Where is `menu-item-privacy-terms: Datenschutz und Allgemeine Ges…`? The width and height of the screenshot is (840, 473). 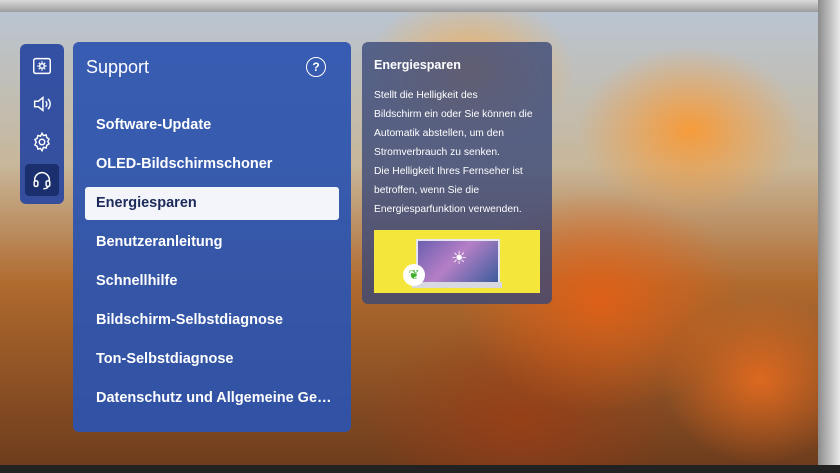
menu-item-privacy-terms: Datenschutz und Allgemeine Ges… is located at coordinates (212, 398).